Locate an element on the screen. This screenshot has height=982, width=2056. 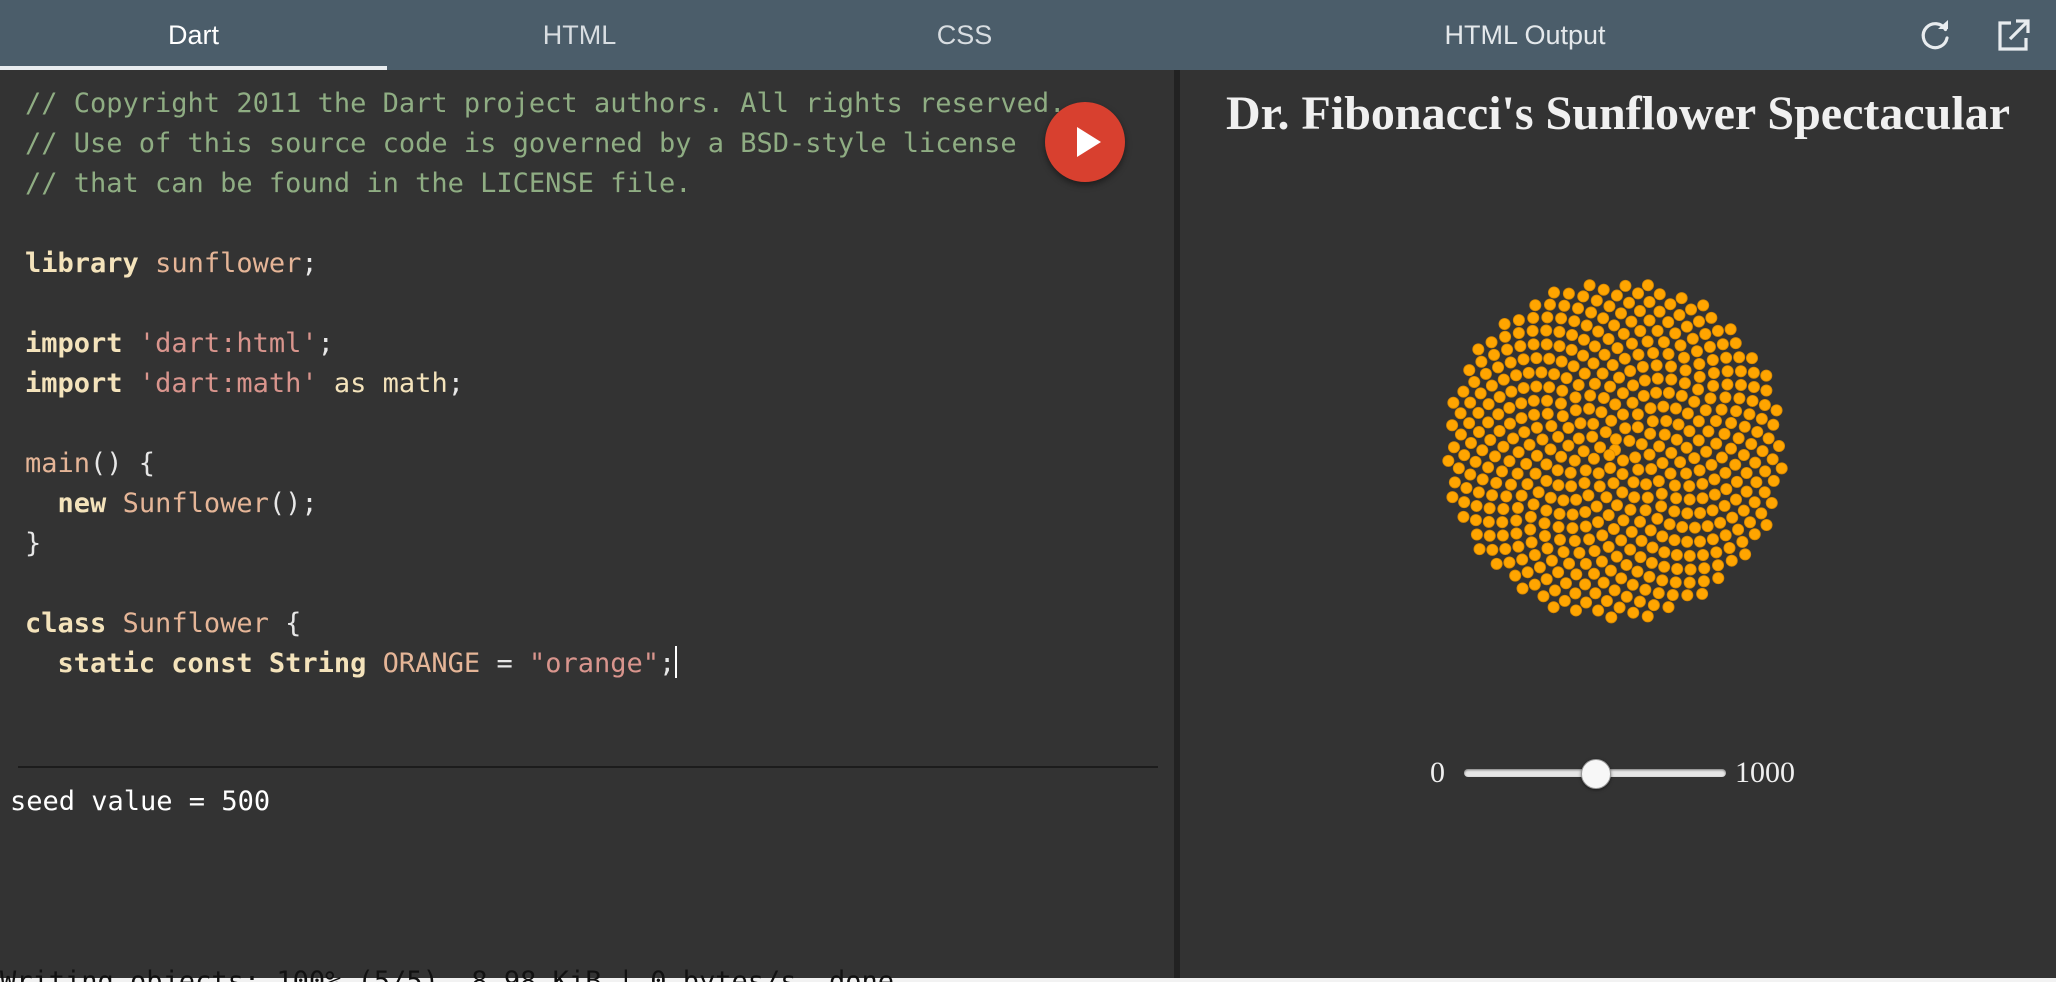
tab-html-output-label: HTML Output is located at coordinates (1525, 35).